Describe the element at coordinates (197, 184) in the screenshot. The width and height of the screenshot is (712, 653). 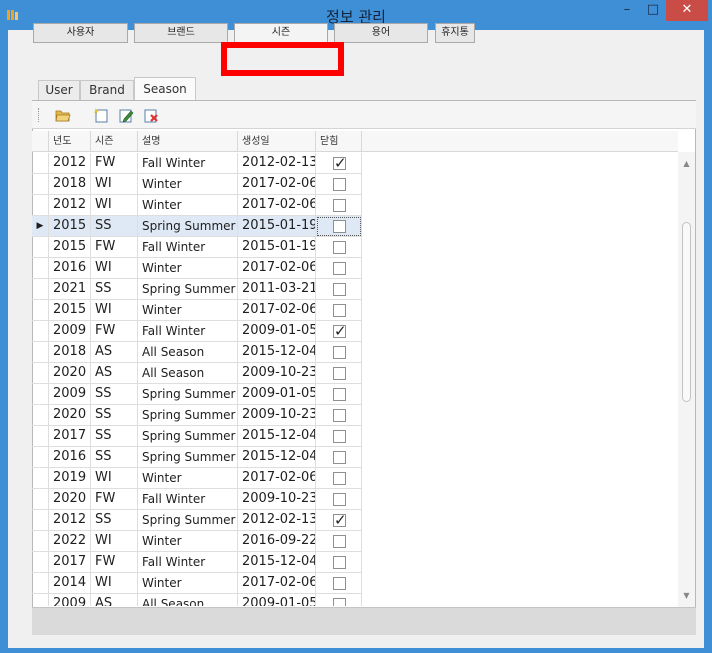
I see `table-row: 2018 WI Winter 2017-02-06` at that location.